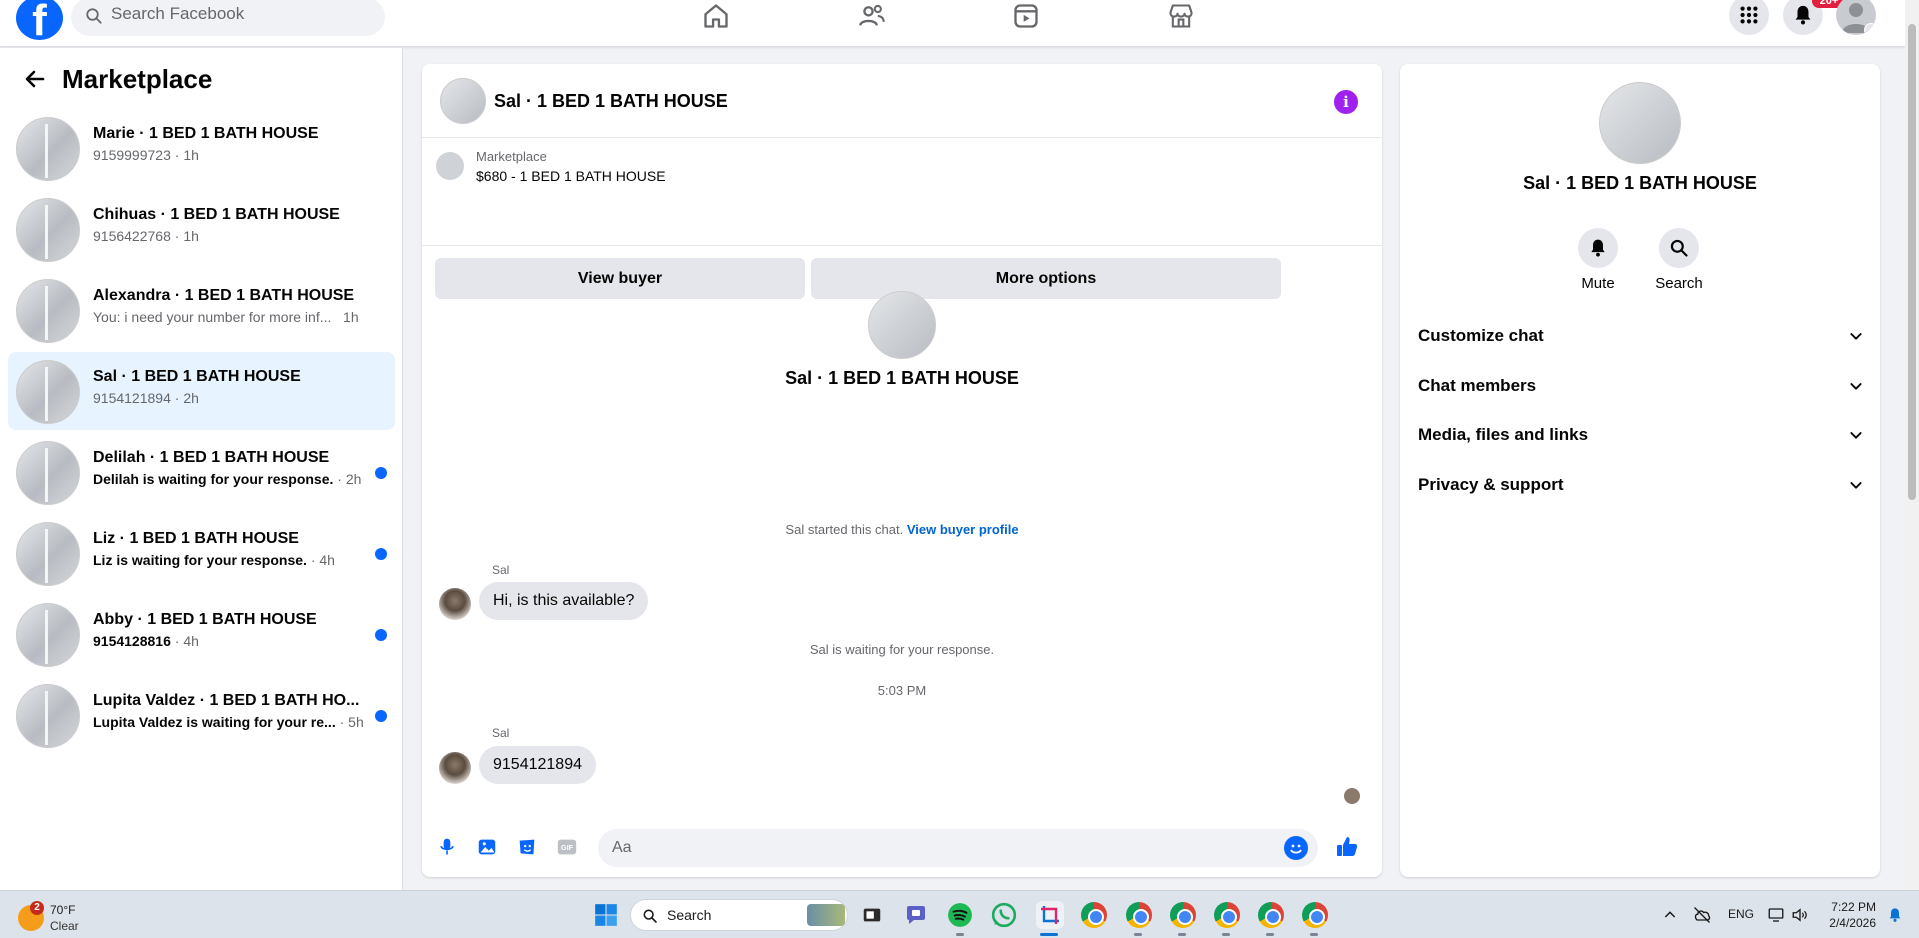  Describe the element at coordinates (1844, 915) in the screenshot. I see `system-clock: 7:22 PM 2/4/2026` at that location.